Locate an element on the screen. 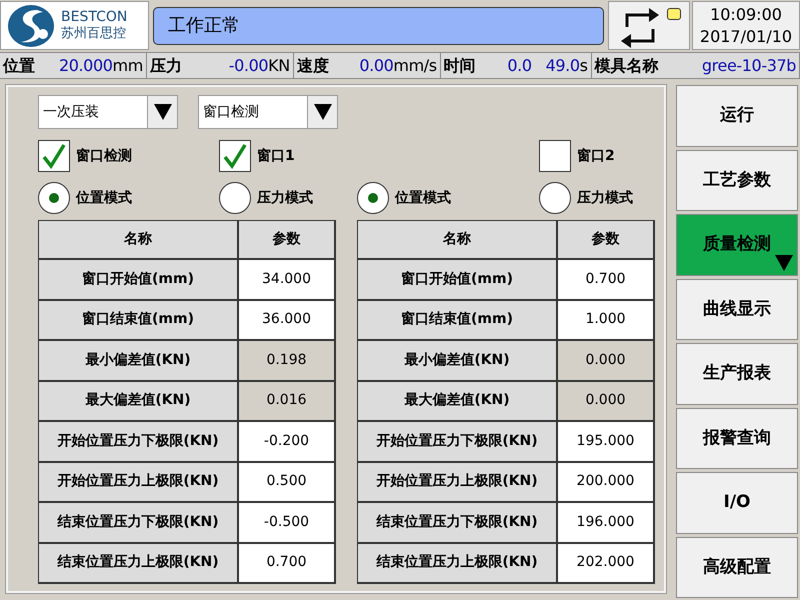 This screenshot has height=600, width=800. parameter-value: 1.000 is located at coordinates (606, 320).